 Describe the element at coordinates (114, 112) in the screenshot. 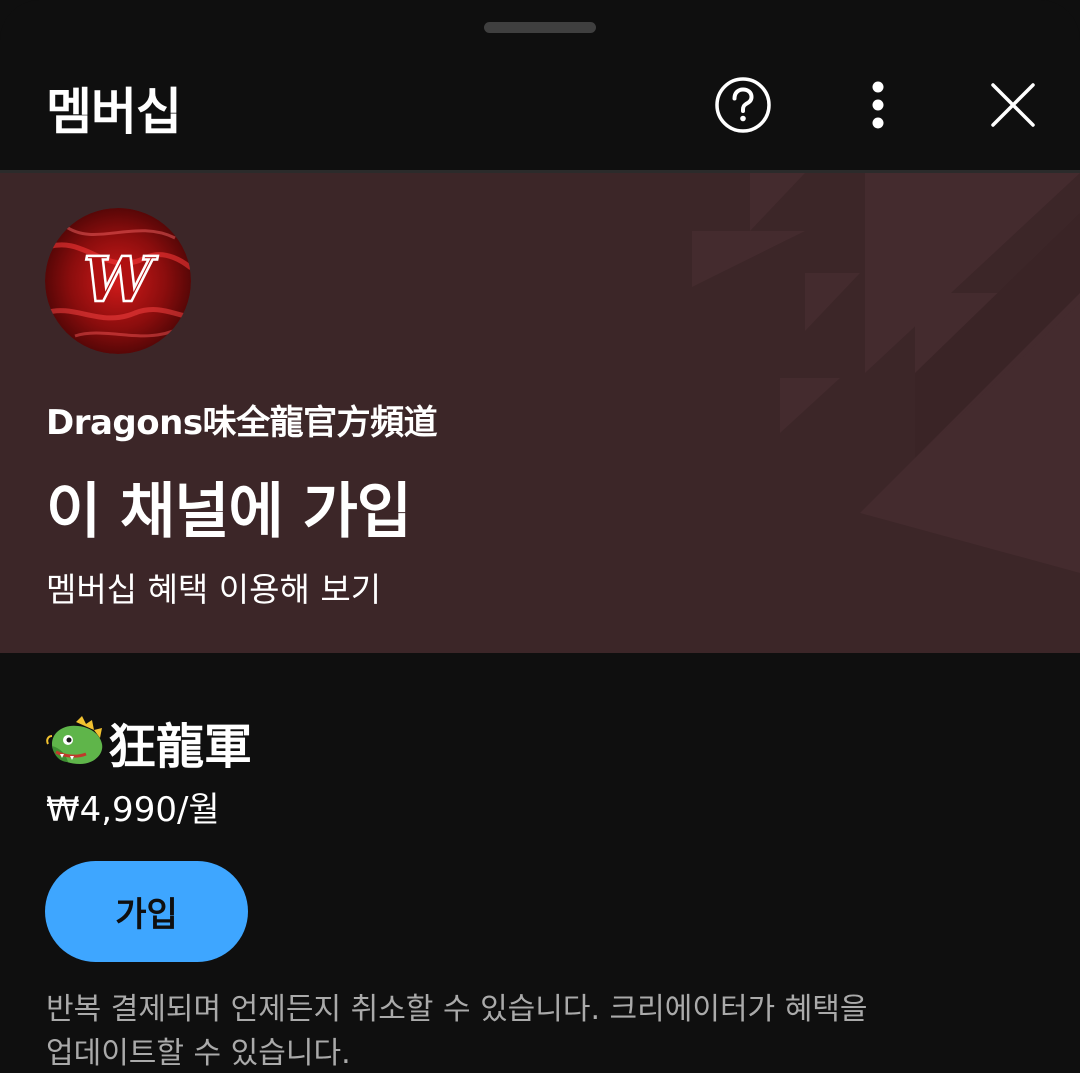

I see `page-title: 멤버십` at that location.